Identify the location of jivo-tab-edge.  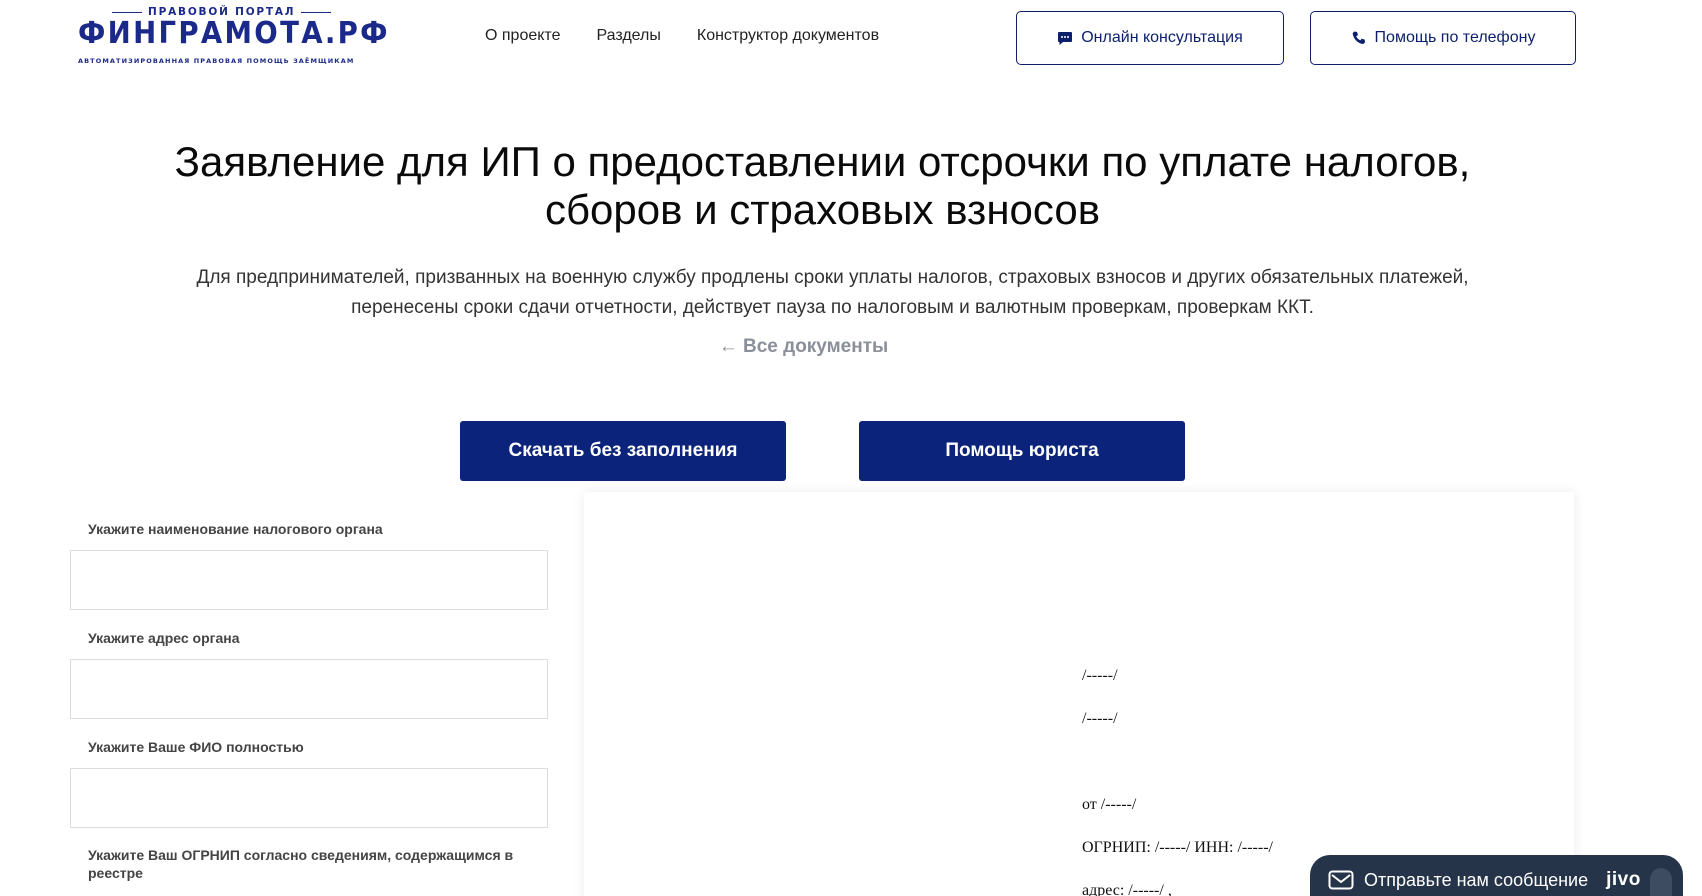
(1661, 882).